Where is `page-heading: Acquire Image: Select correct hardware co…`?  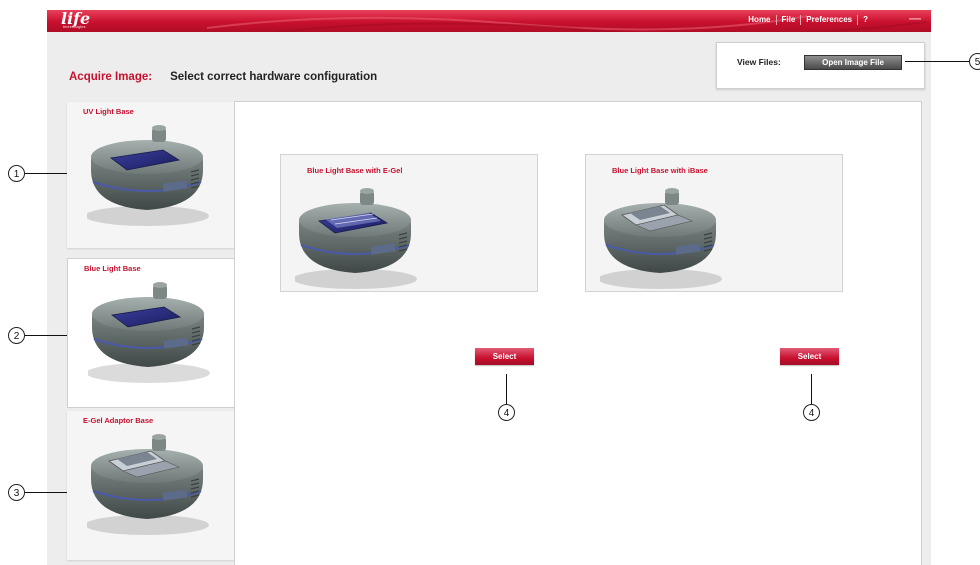 page-heading: Acquire Image: Select correct hardware co… is located at coordinates (223, 77).